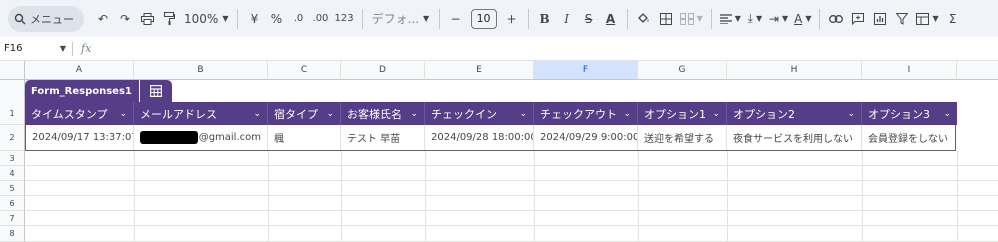 This screenshot has width=998, height=242. What do you see at coordinates (730, 19) in the screenshot?
I see `horizontal-align-icon: ▼` at bounding box center [730, 19].